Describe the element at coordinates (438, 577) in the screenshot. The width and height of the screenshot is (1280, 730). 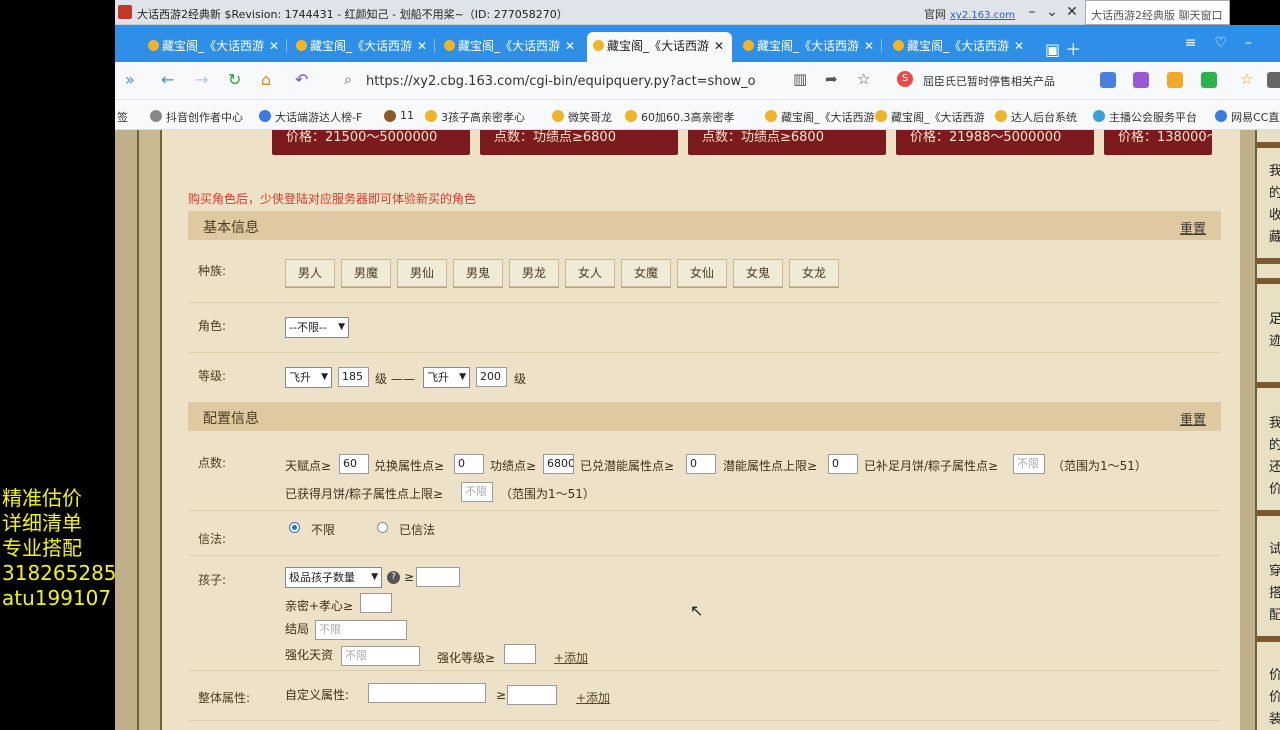
I see `child-value-input` at that location.